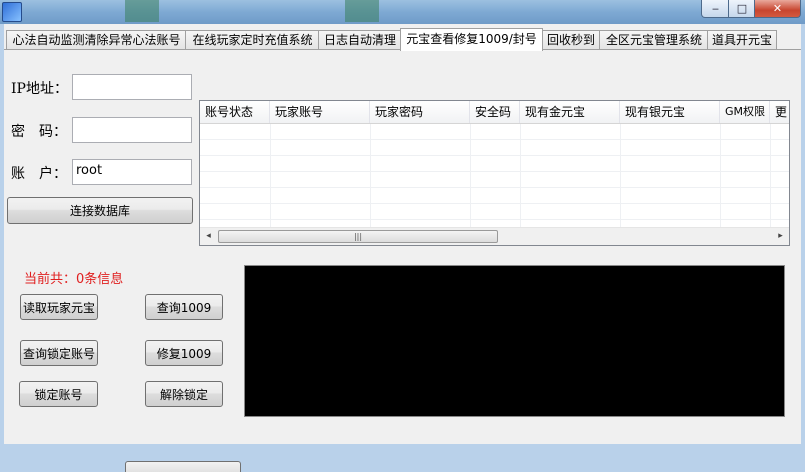 This screenshot has height=472, width=805. What do you see at coordinates (132, 130) in the screenshot?
I see `password-input` at bounding box center [132, 130].